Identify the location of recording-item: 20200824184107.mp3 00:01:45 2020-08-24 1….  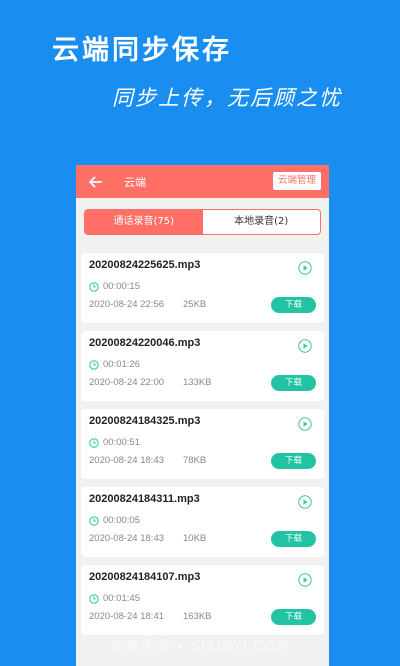
(202, 600).